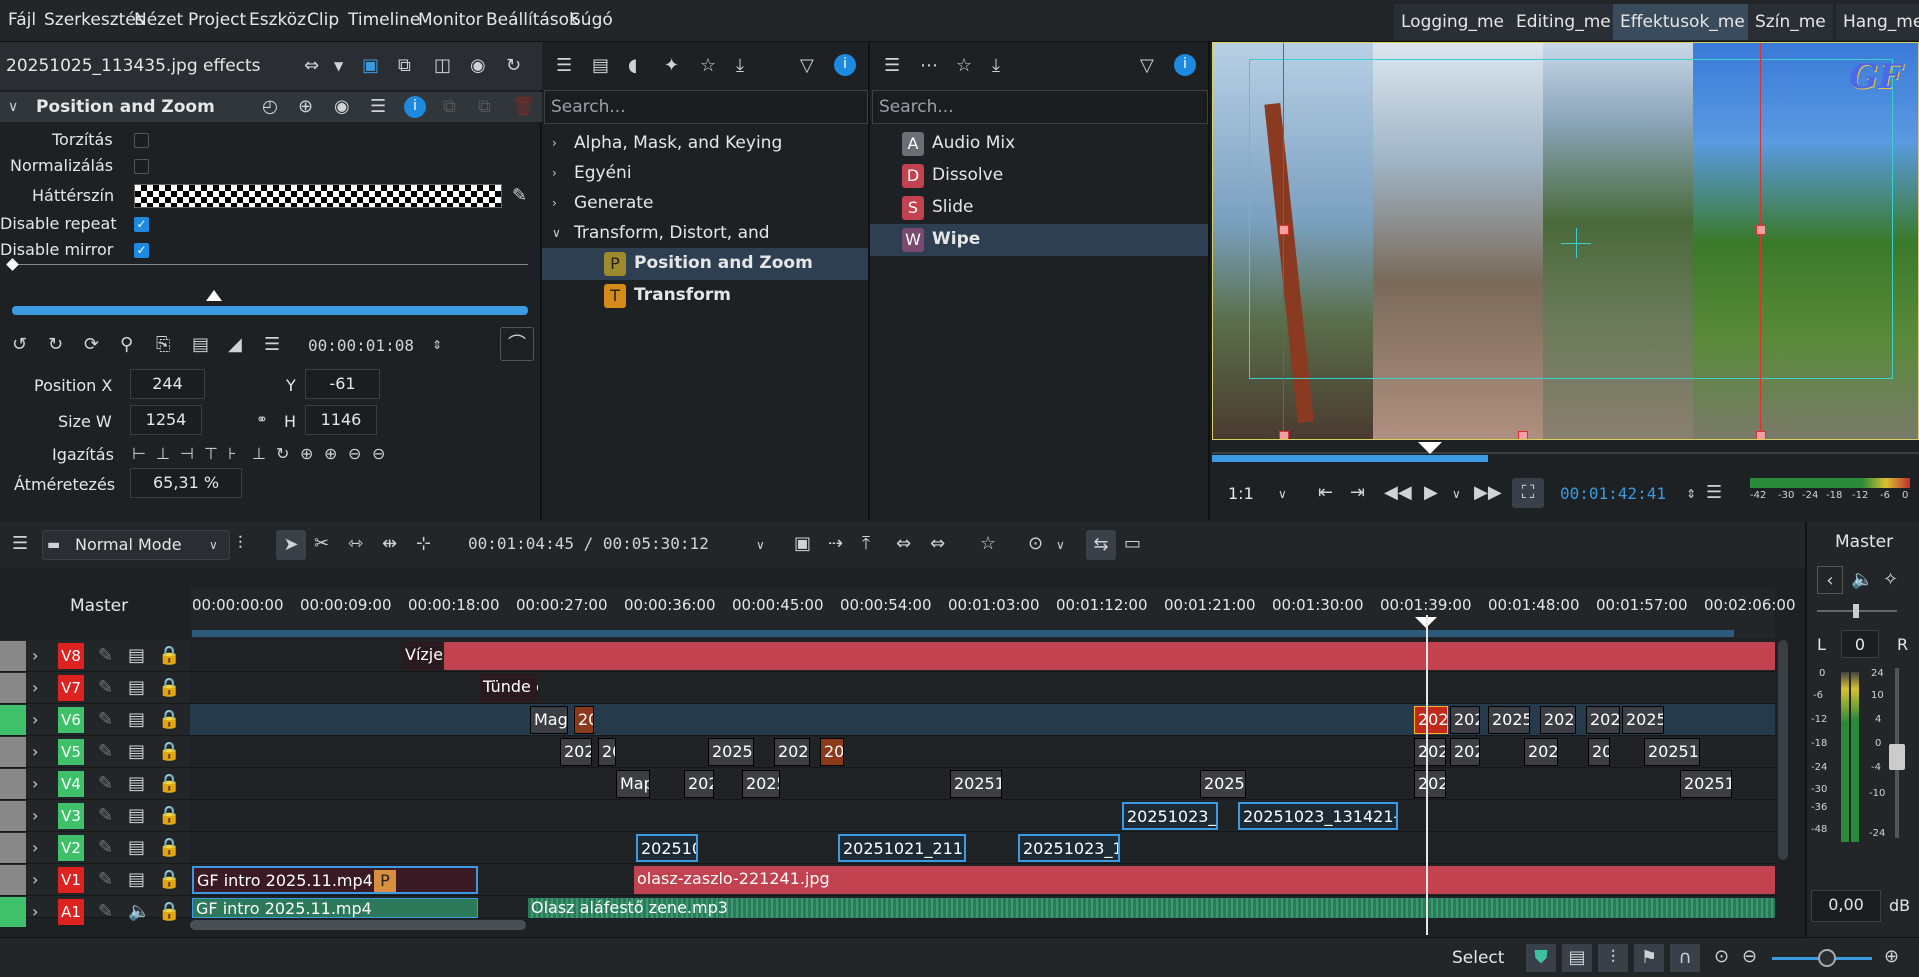 This screenshot has height=977, width=1919. I want to click on align-hcenter-icon: ⊥, so click(163, 454).